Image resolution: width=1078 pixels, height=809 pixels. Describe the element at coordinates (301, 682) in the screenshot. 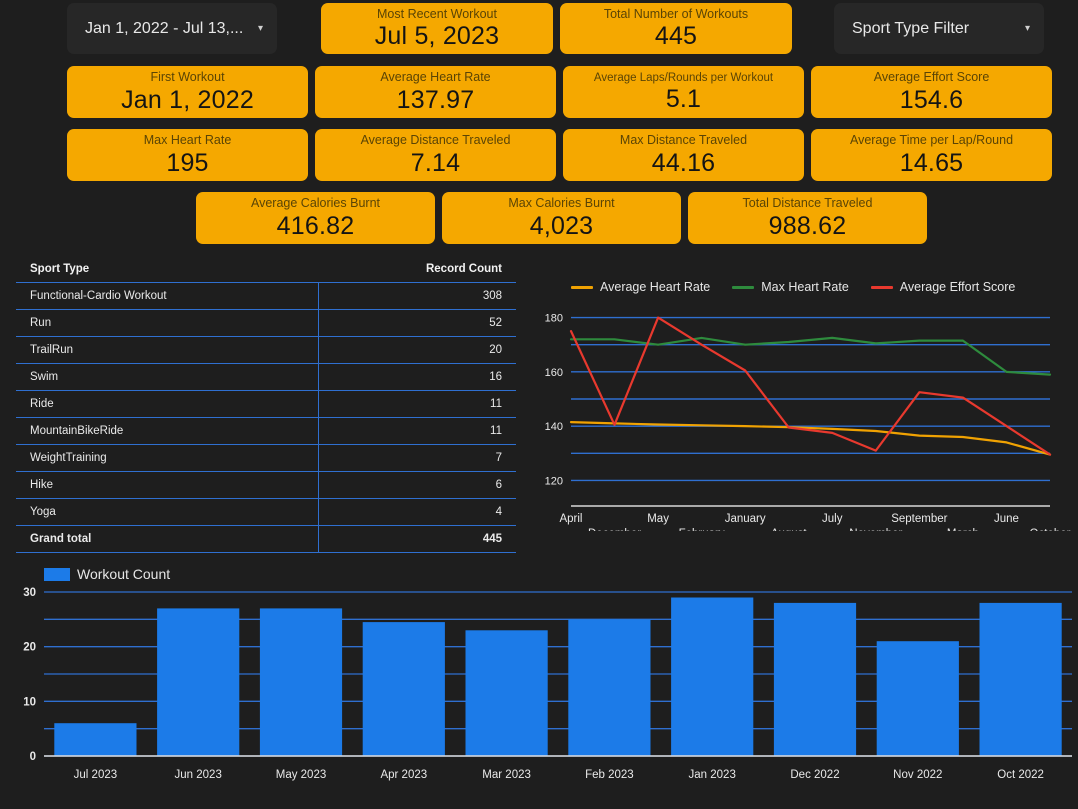

I see `bar-may-2023` at that location.